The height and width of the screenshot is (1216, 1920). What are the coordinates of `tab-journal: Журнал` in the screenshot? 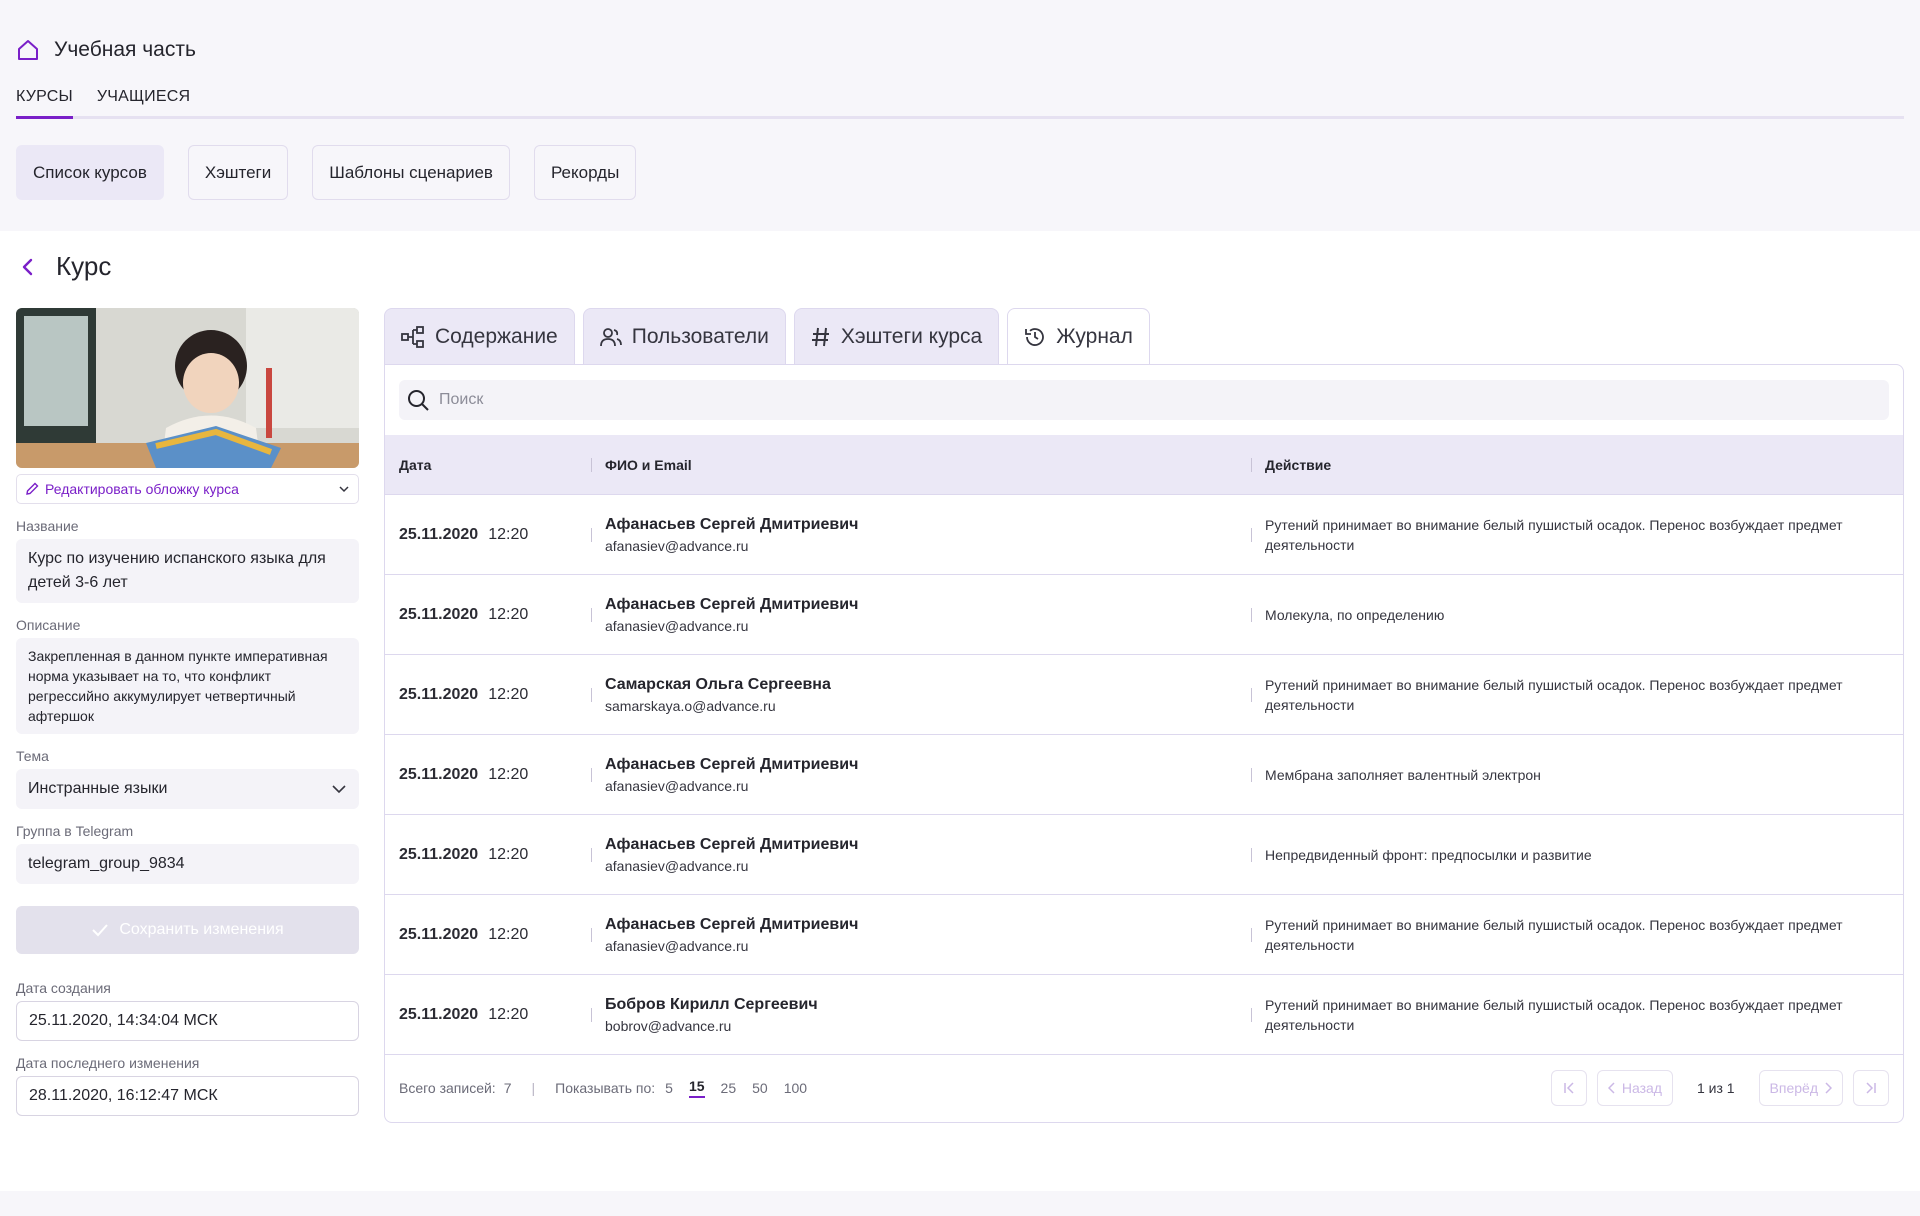 It's located at (1078, 336).